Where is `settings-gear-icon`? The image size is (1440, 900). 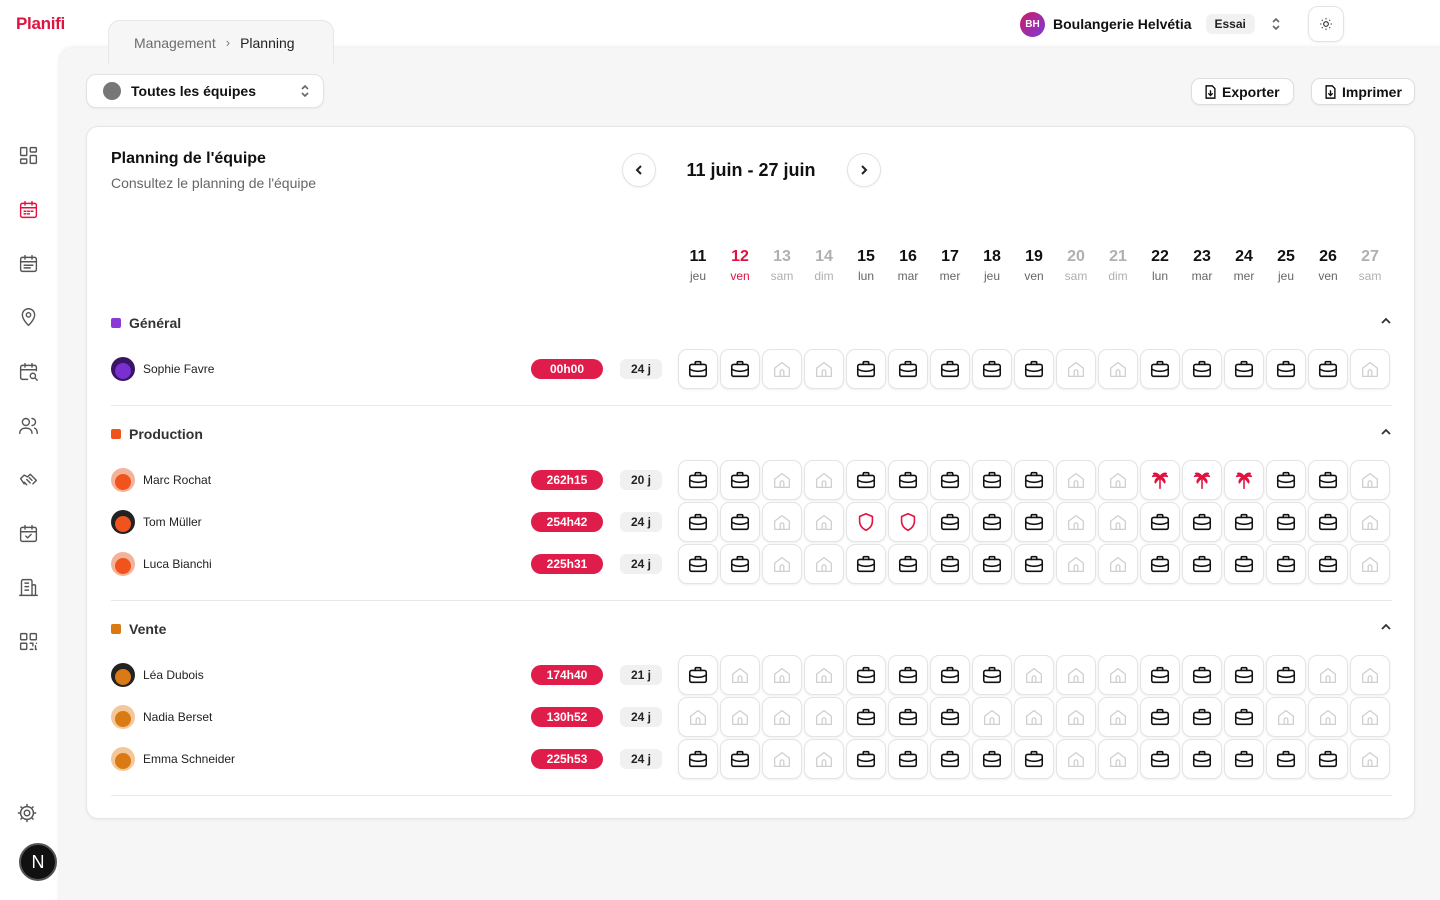 settings-gear-icon is located at coordinates (27, 813).